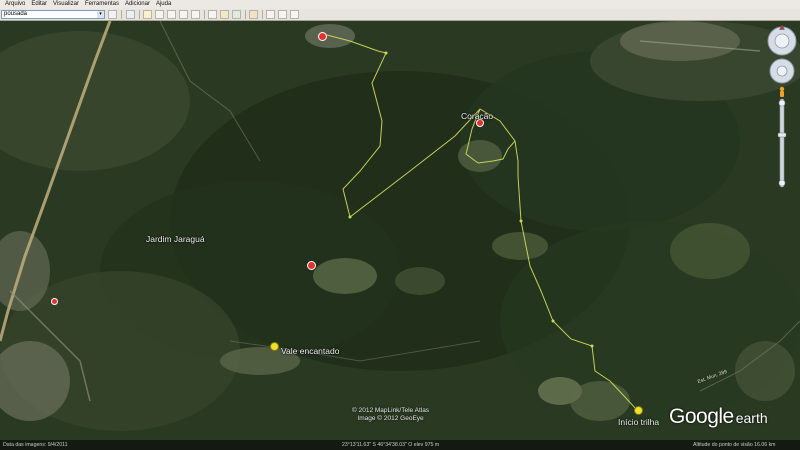  I want to click on place-label-inicio-trilha: Início trilha, so click(638, 422).